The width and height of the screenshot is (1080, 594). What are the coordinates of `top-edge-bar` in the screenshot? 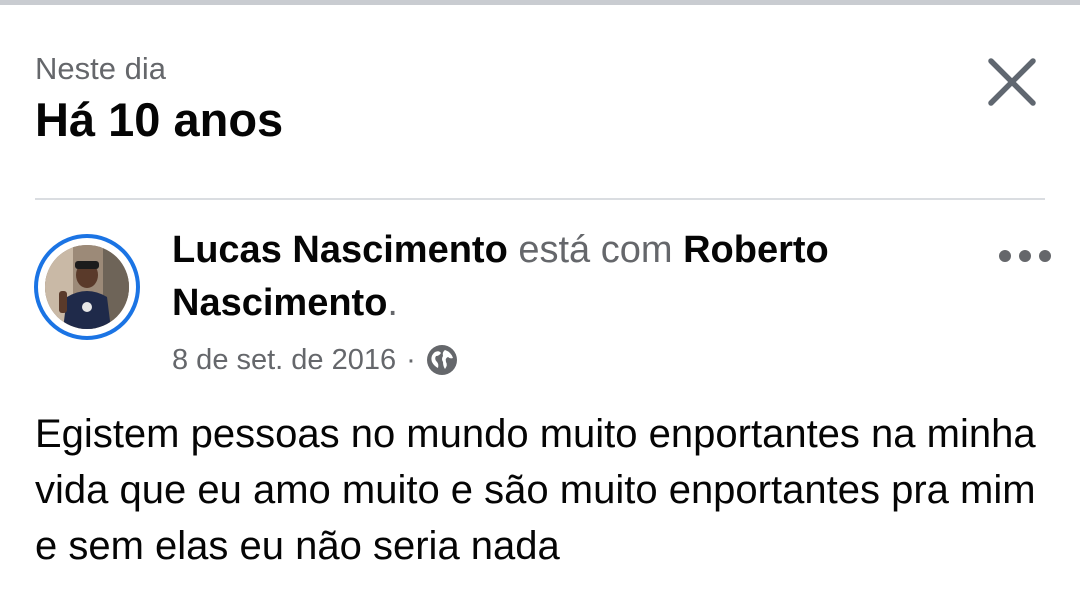 It's located at (540, 2).